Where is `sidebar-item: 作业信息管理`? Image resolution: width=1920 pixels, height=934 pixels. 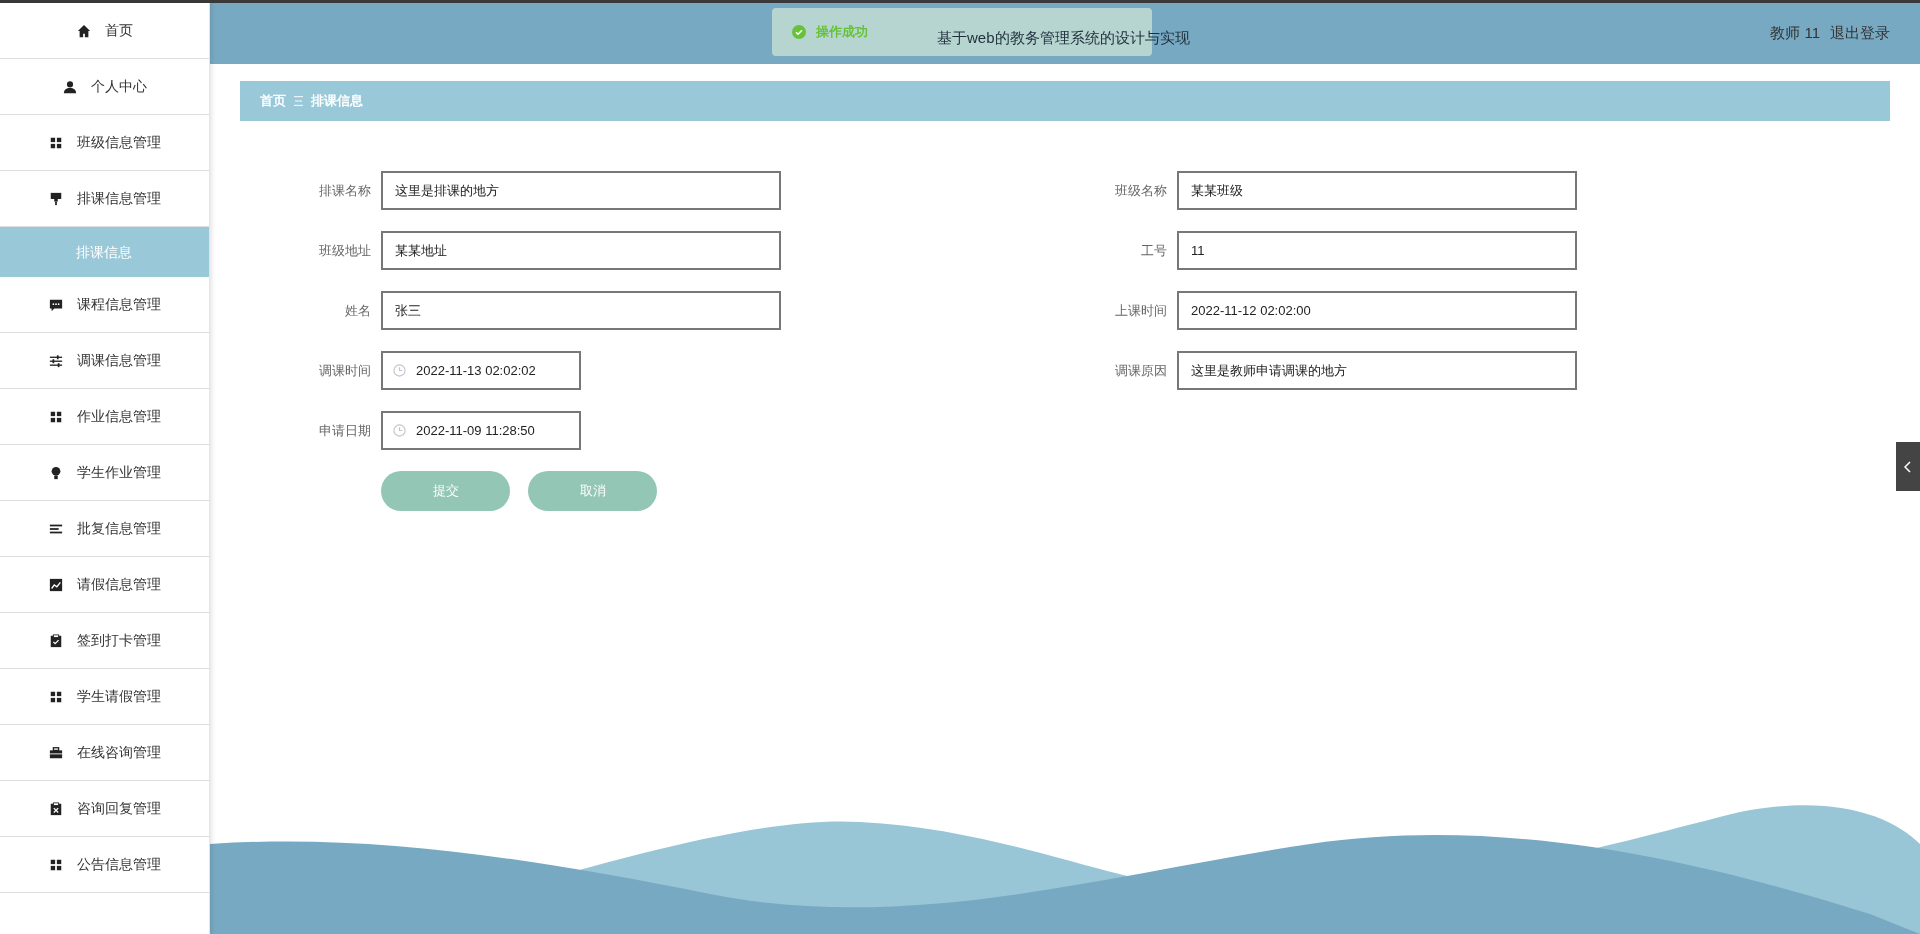
sidebar-item: 作业信息管理 is located at coordinates (104, 417).